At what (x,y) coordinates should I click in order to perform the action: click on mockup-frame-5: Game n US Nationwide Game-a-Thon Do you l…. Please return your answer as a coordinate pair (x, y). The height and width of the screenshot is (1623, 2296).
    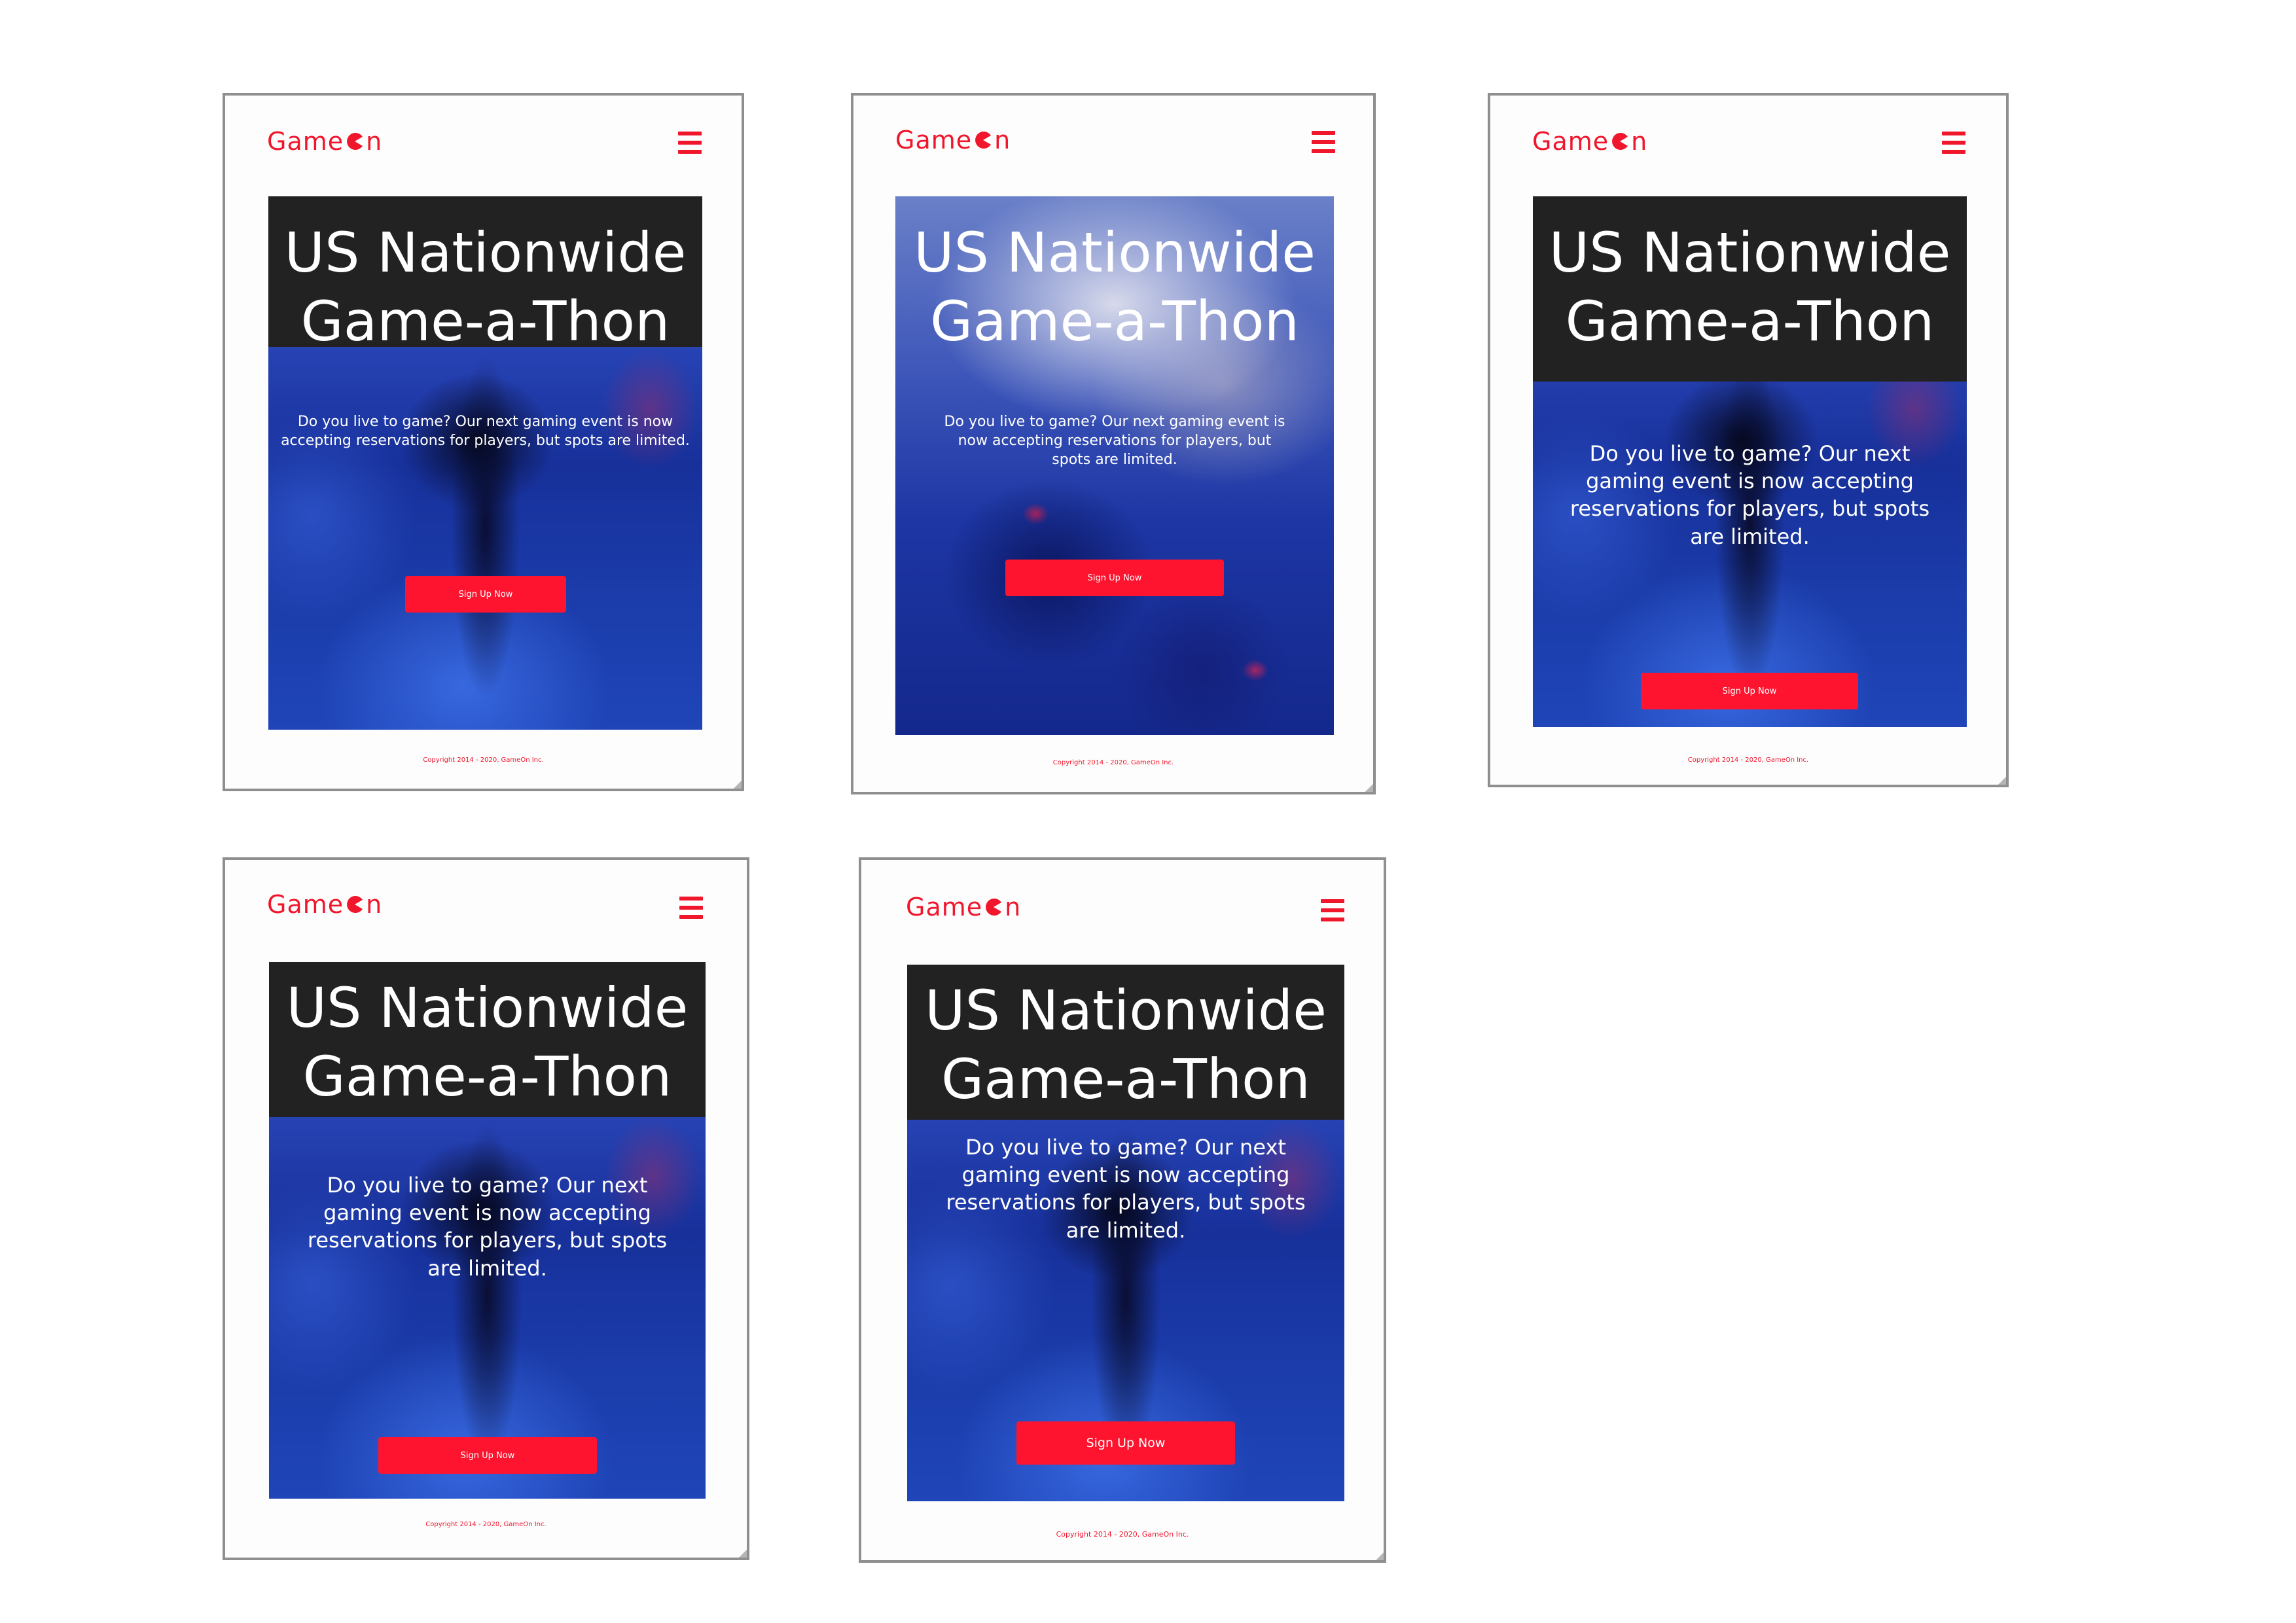
    Looking at the image, I should click on (1122, 1210).